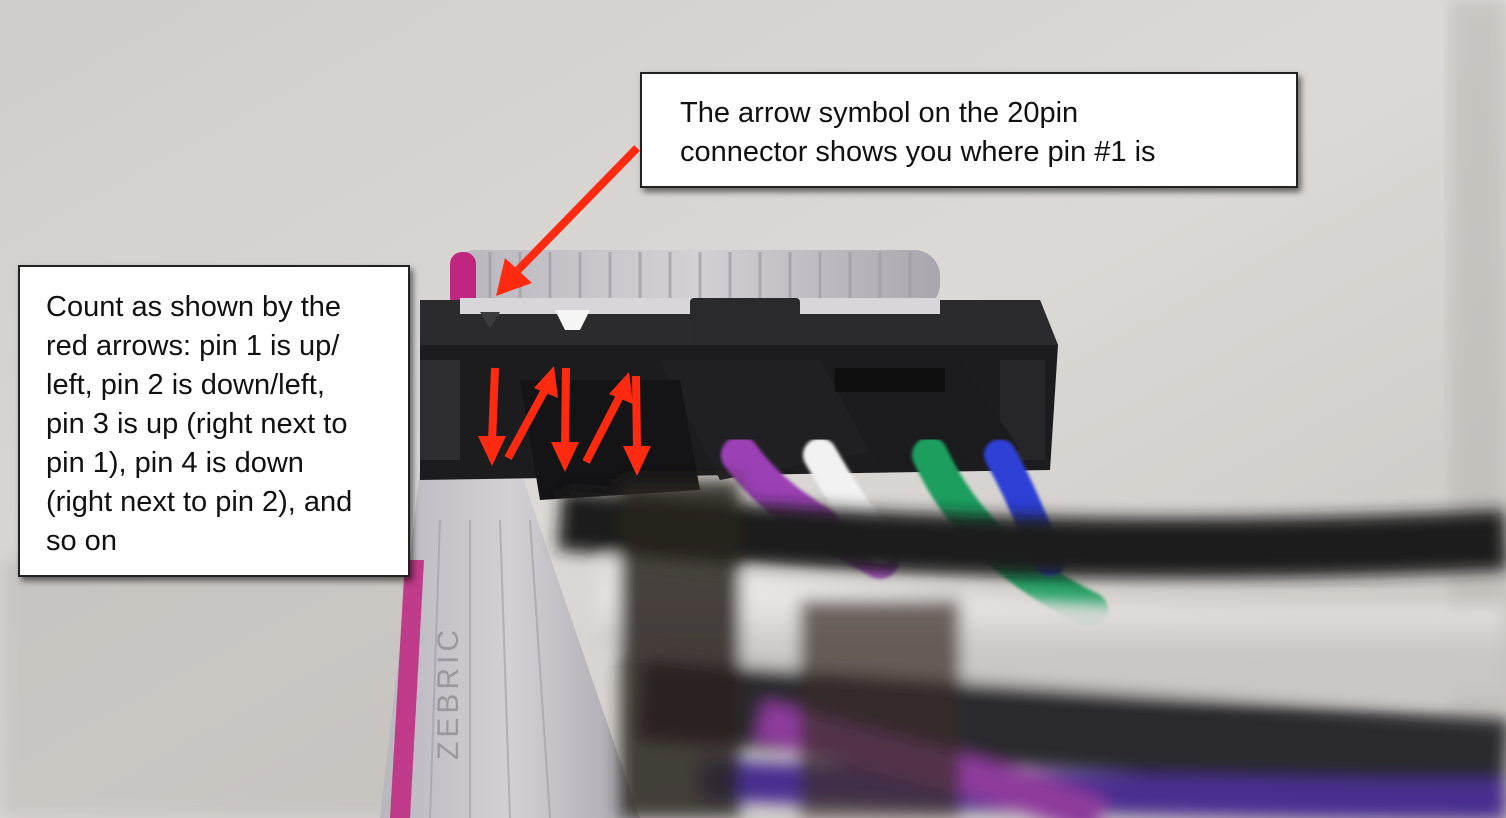  What do you see at coordinates (199, 502) in the screenshot?
I see `callout-text-line: (right next to pin 2), and` at bounding box center [199, 502].